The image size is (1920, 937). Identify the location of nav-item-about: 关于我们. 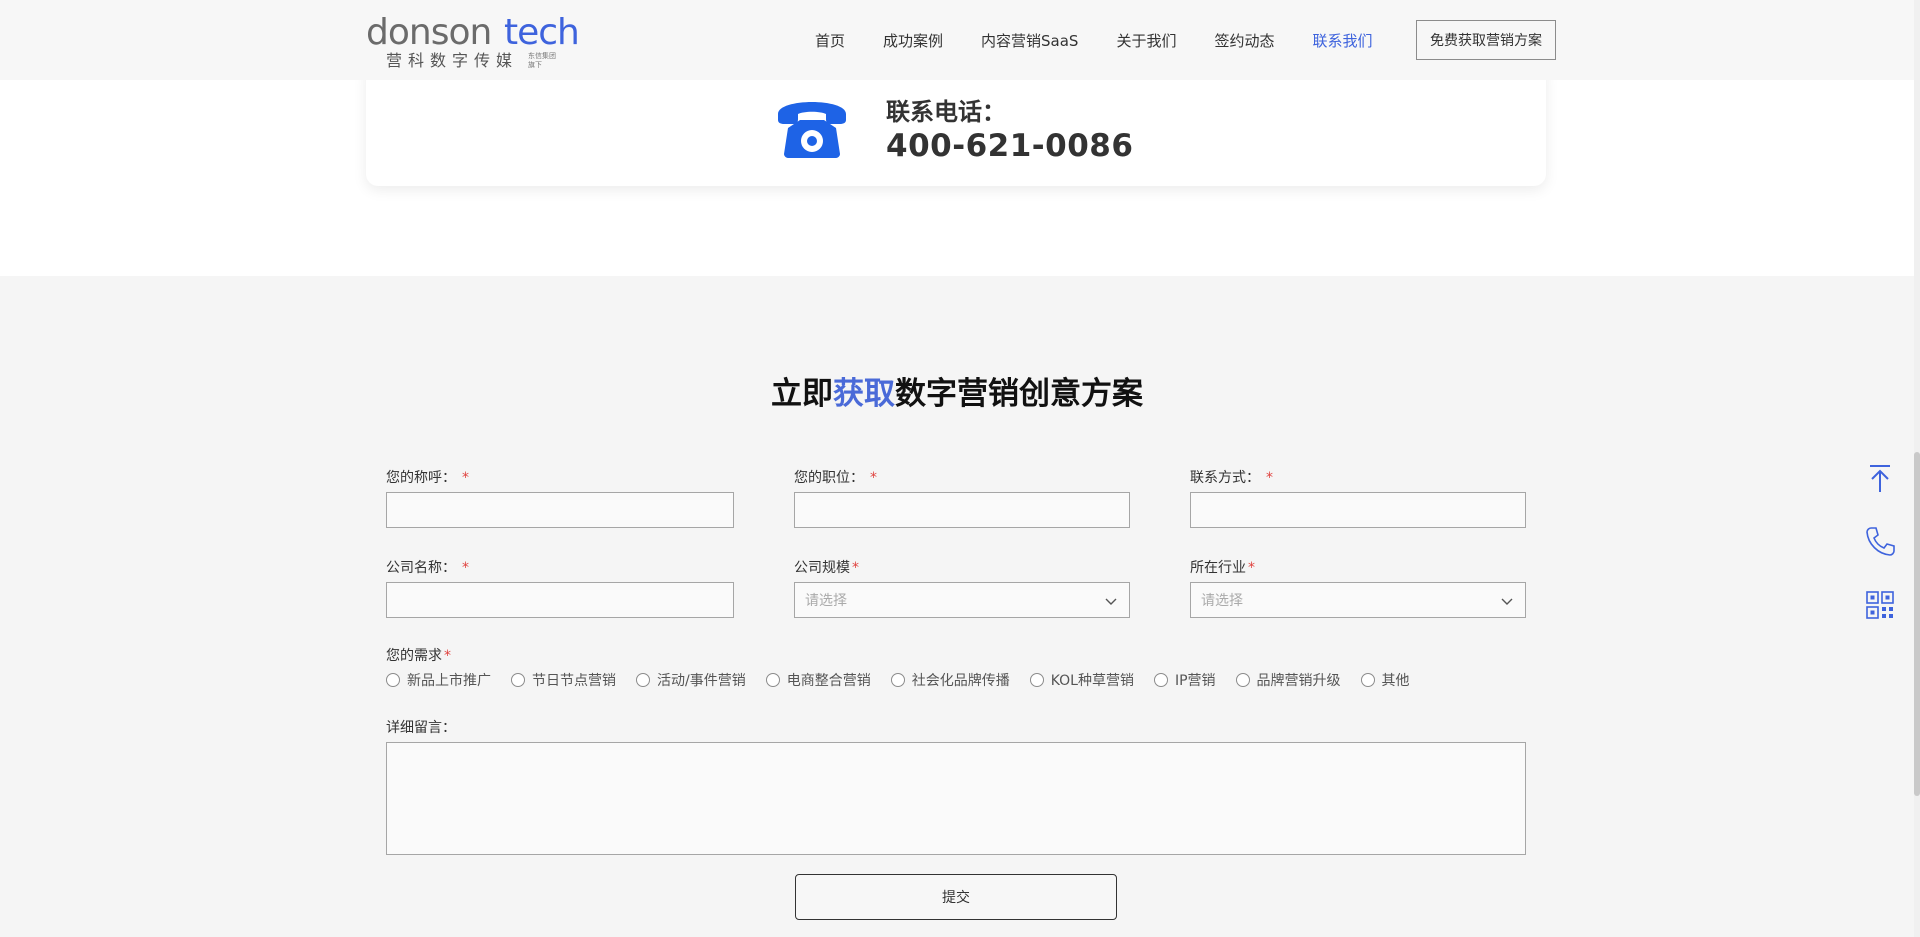
(1146, 40).